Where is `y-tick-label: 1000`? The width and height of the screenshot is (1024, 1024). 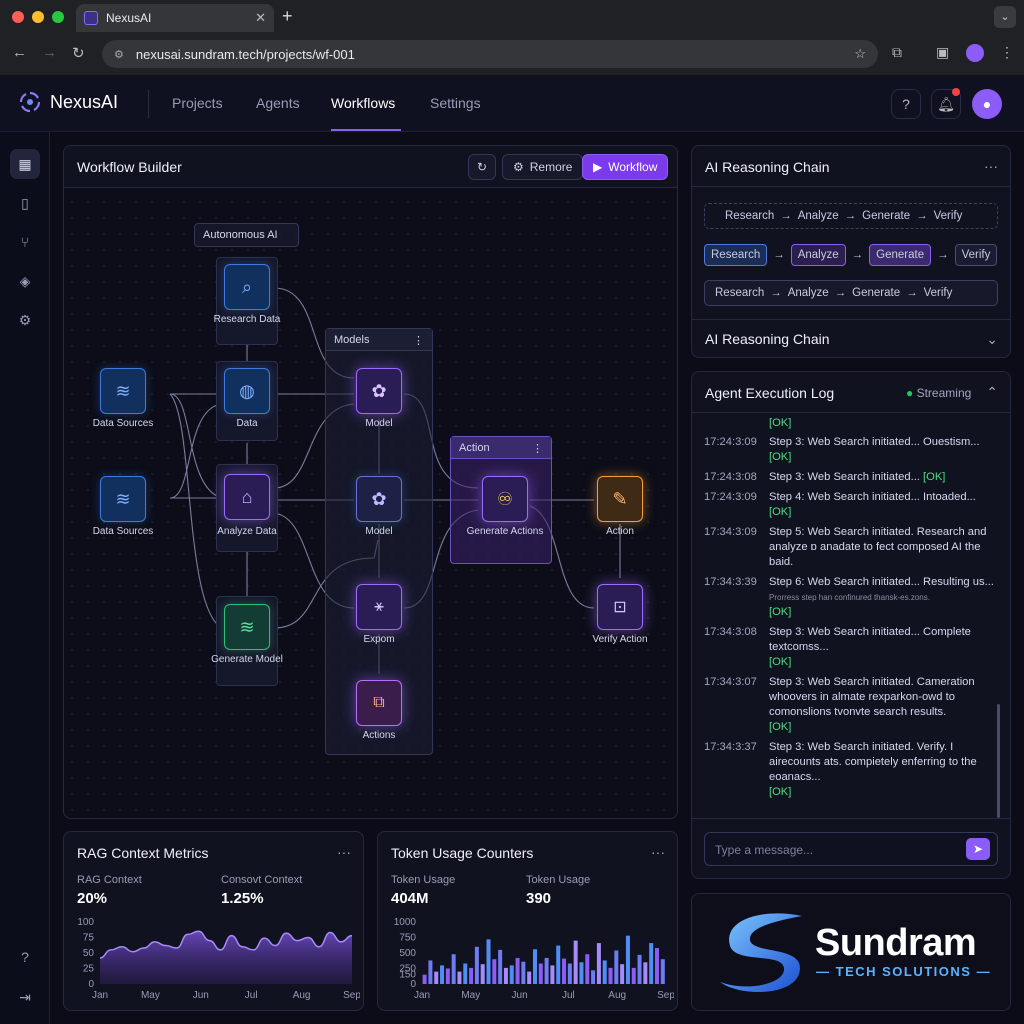
y-tick-label: 1000 is located at coordinates (405, 922).